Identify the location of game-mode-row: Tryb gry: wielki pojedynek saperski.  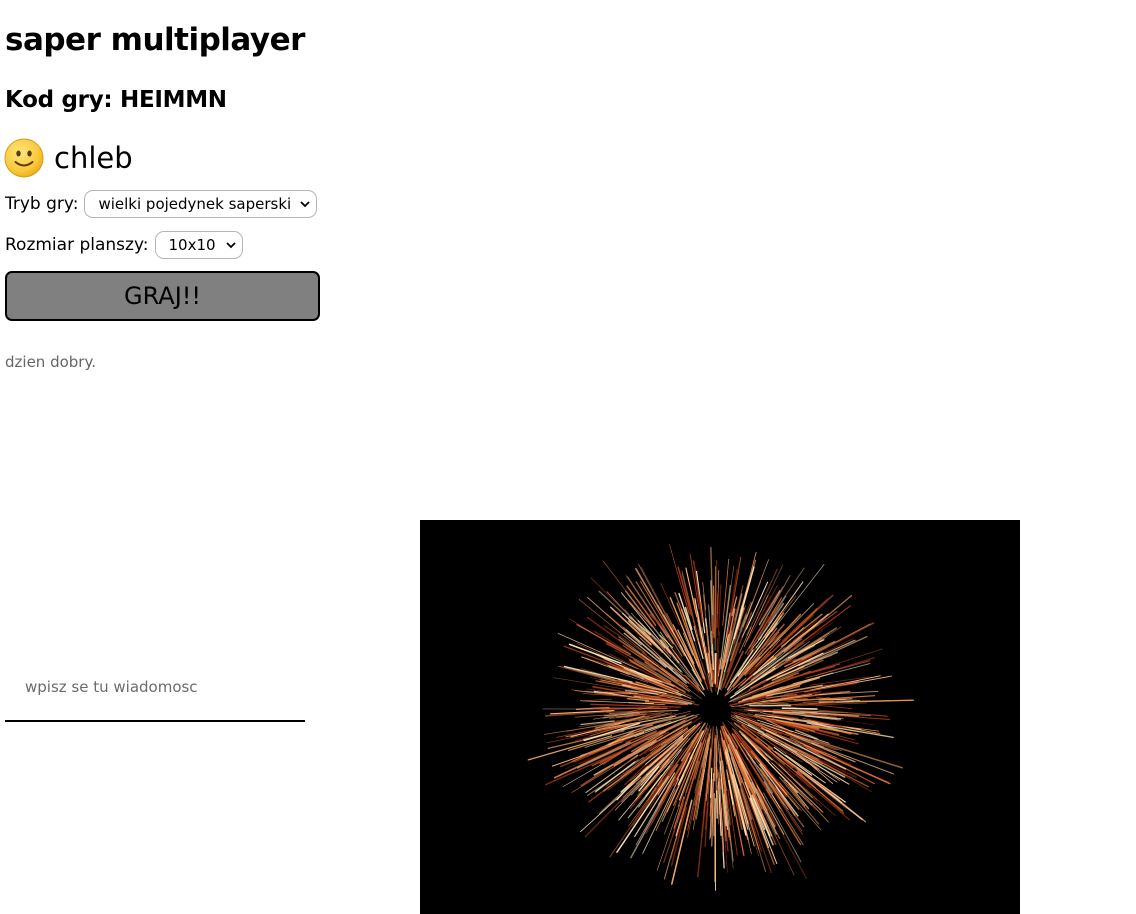
(161, 204).